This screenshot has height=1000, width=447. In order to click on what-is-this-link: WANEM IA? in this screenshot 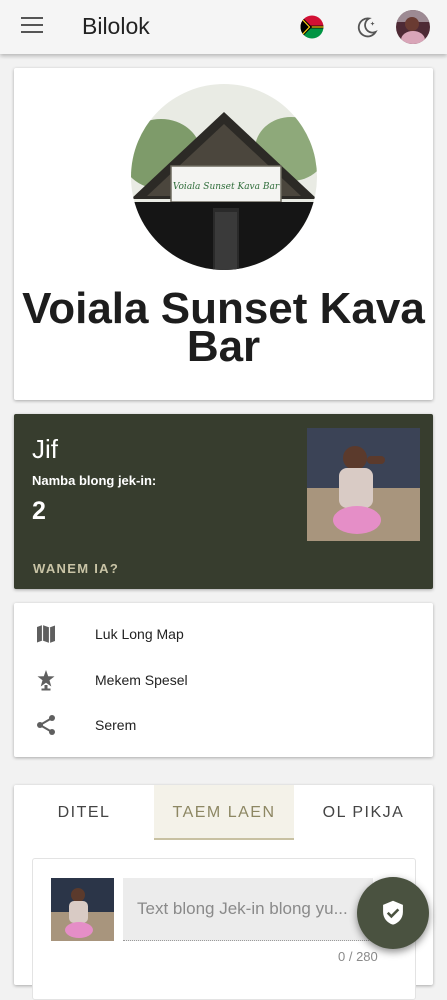, I will do `click(76, 568)`.